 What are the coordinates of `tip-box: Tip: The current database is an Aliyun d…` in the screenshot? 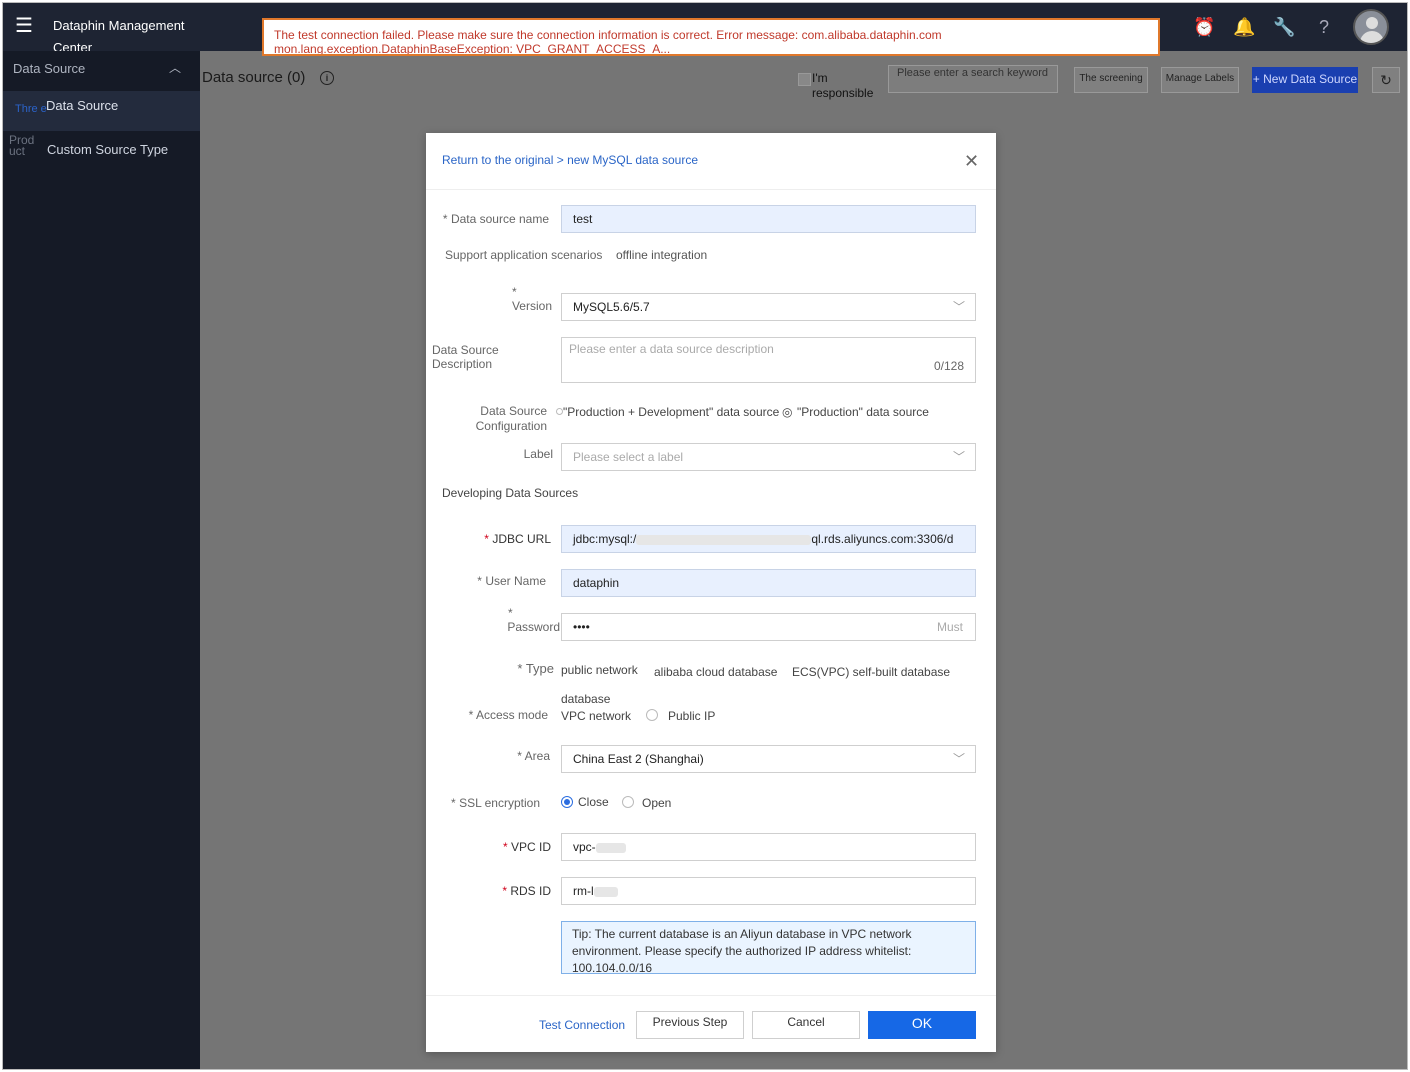 It's located at (768, 948).